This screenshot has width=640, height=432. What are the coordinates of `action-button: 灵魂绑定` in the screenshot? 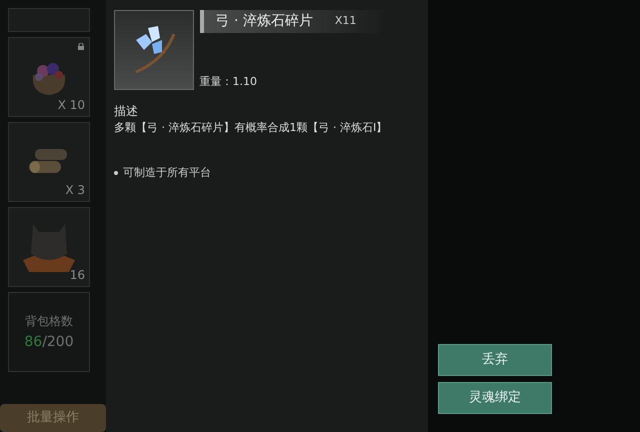 It's located at (495, 398).